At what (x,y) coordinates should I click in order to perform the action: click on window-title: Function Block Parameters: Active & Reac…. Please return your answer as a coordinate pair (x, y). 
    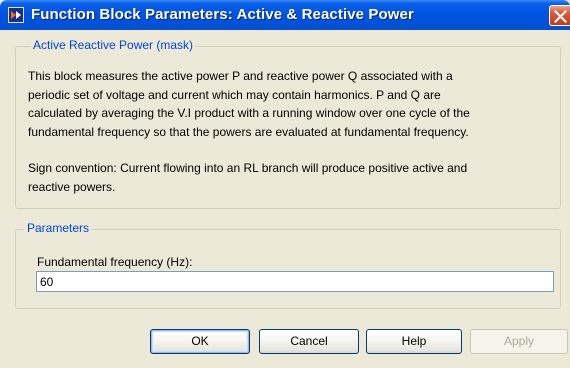
    Looking at the image, I should click on (222, 14).